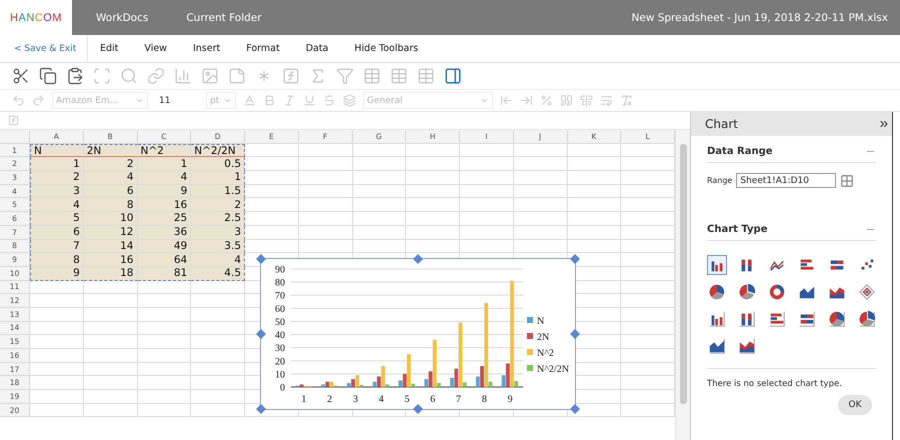 The height and width of the screenshot is (440, 900). I want to click on paste-icon, so click(75, 76).